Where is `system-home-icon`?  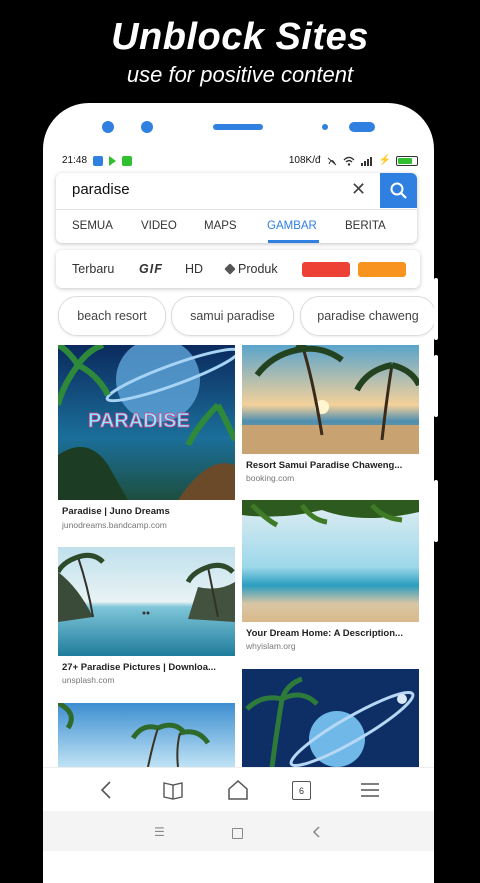 system-home-icon is located at coordinates (237, 833).